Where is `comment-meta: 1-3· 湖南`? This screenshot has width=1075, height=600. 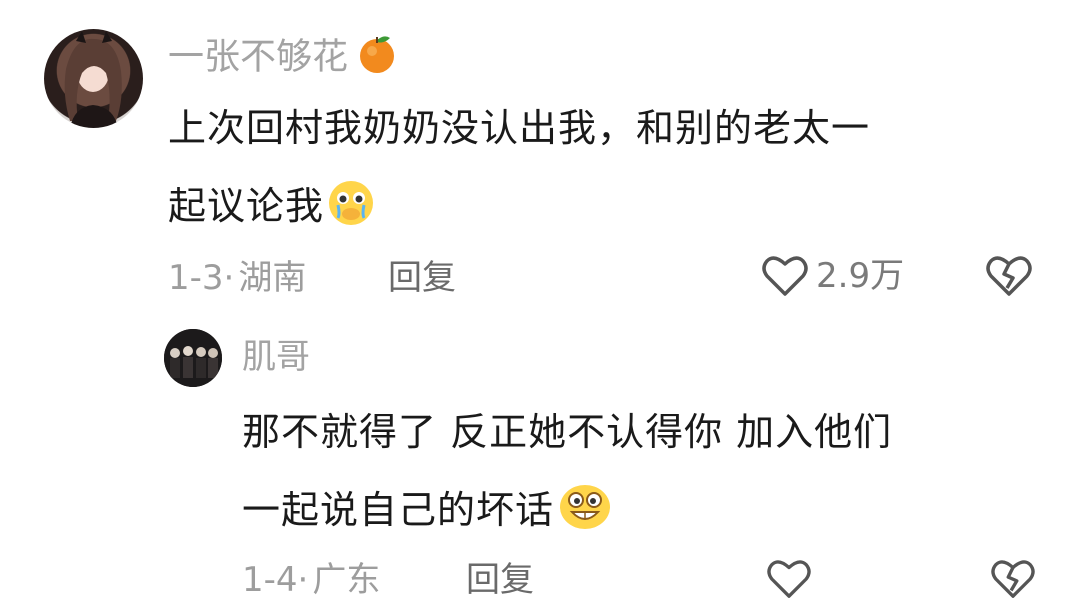
comment-meta: 1-3· 湖南 is located at coordinates (237, 278).